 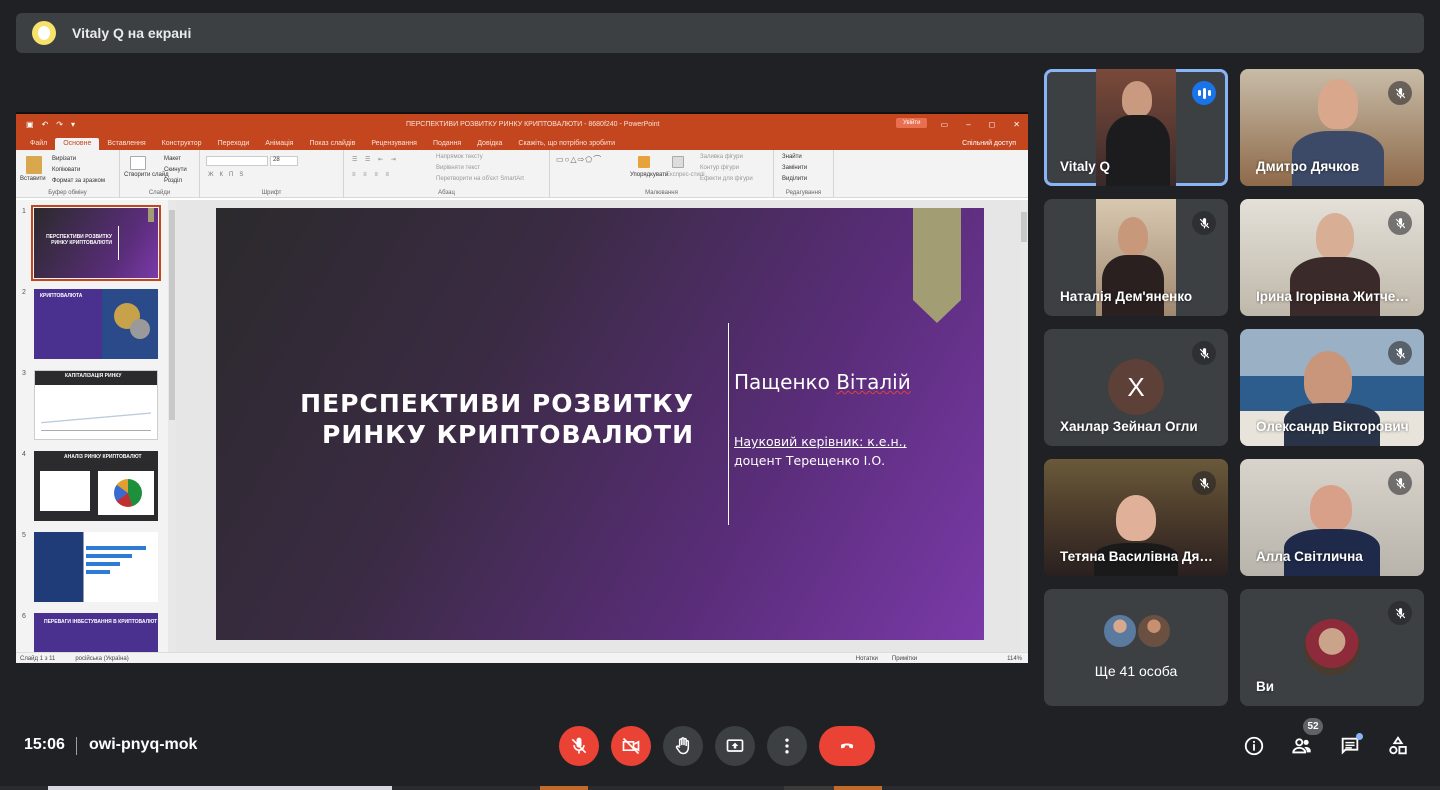 I want to click on paste-icon, so click(x=34, y=165).